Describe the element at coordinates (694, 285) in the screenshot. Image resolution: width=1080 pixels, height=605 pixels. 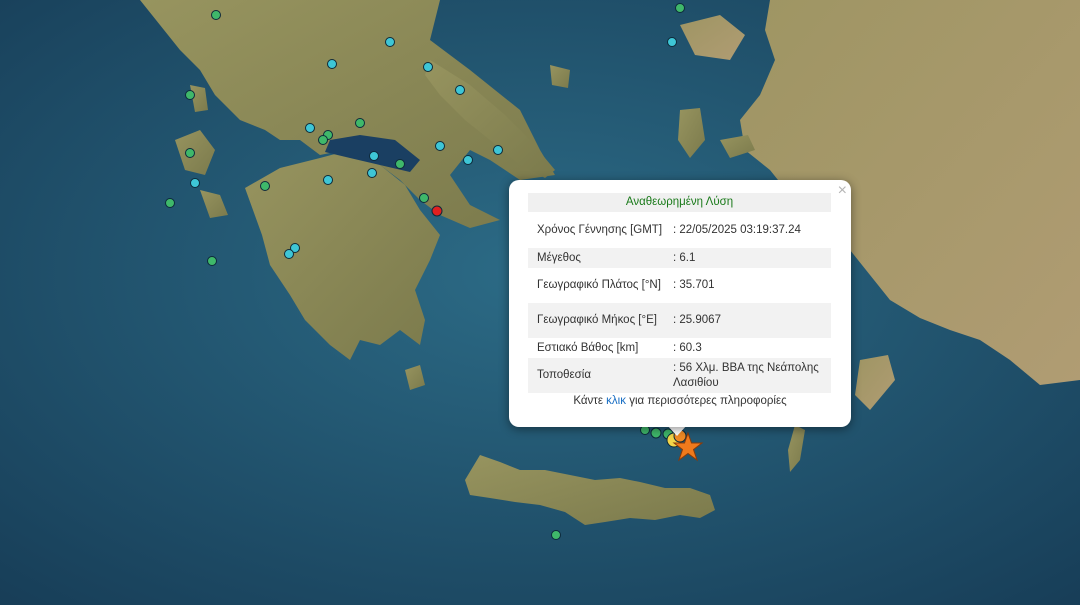
I see `latitude-value: : 35.701` at that location.